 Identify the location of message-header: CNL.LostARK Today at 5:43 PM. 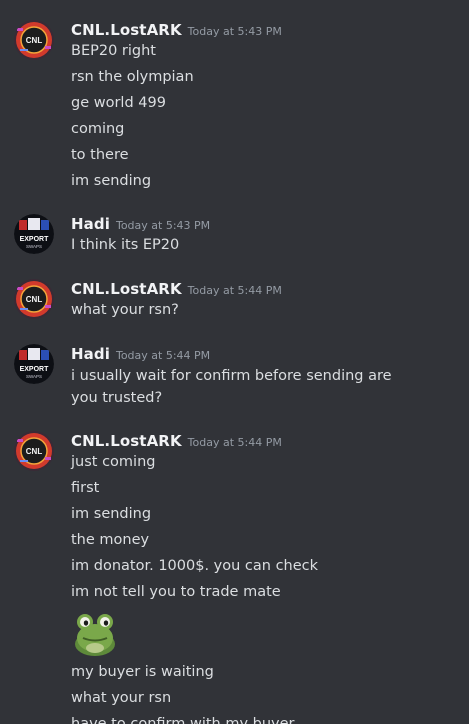
(176, 30).